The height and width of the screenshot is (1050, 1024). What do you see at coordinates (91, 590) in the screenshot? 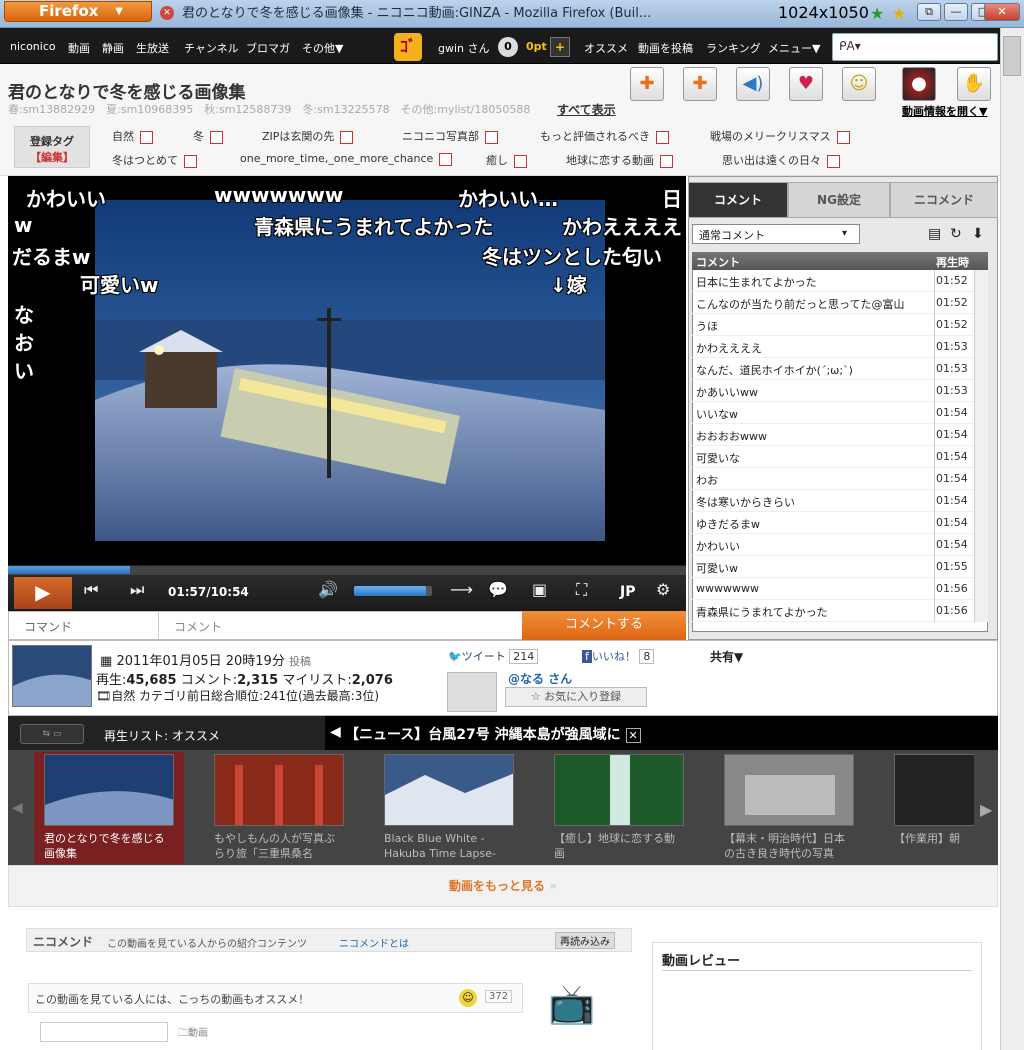
I see `previous-icon: ⏮` at bounding box center [91, 590].